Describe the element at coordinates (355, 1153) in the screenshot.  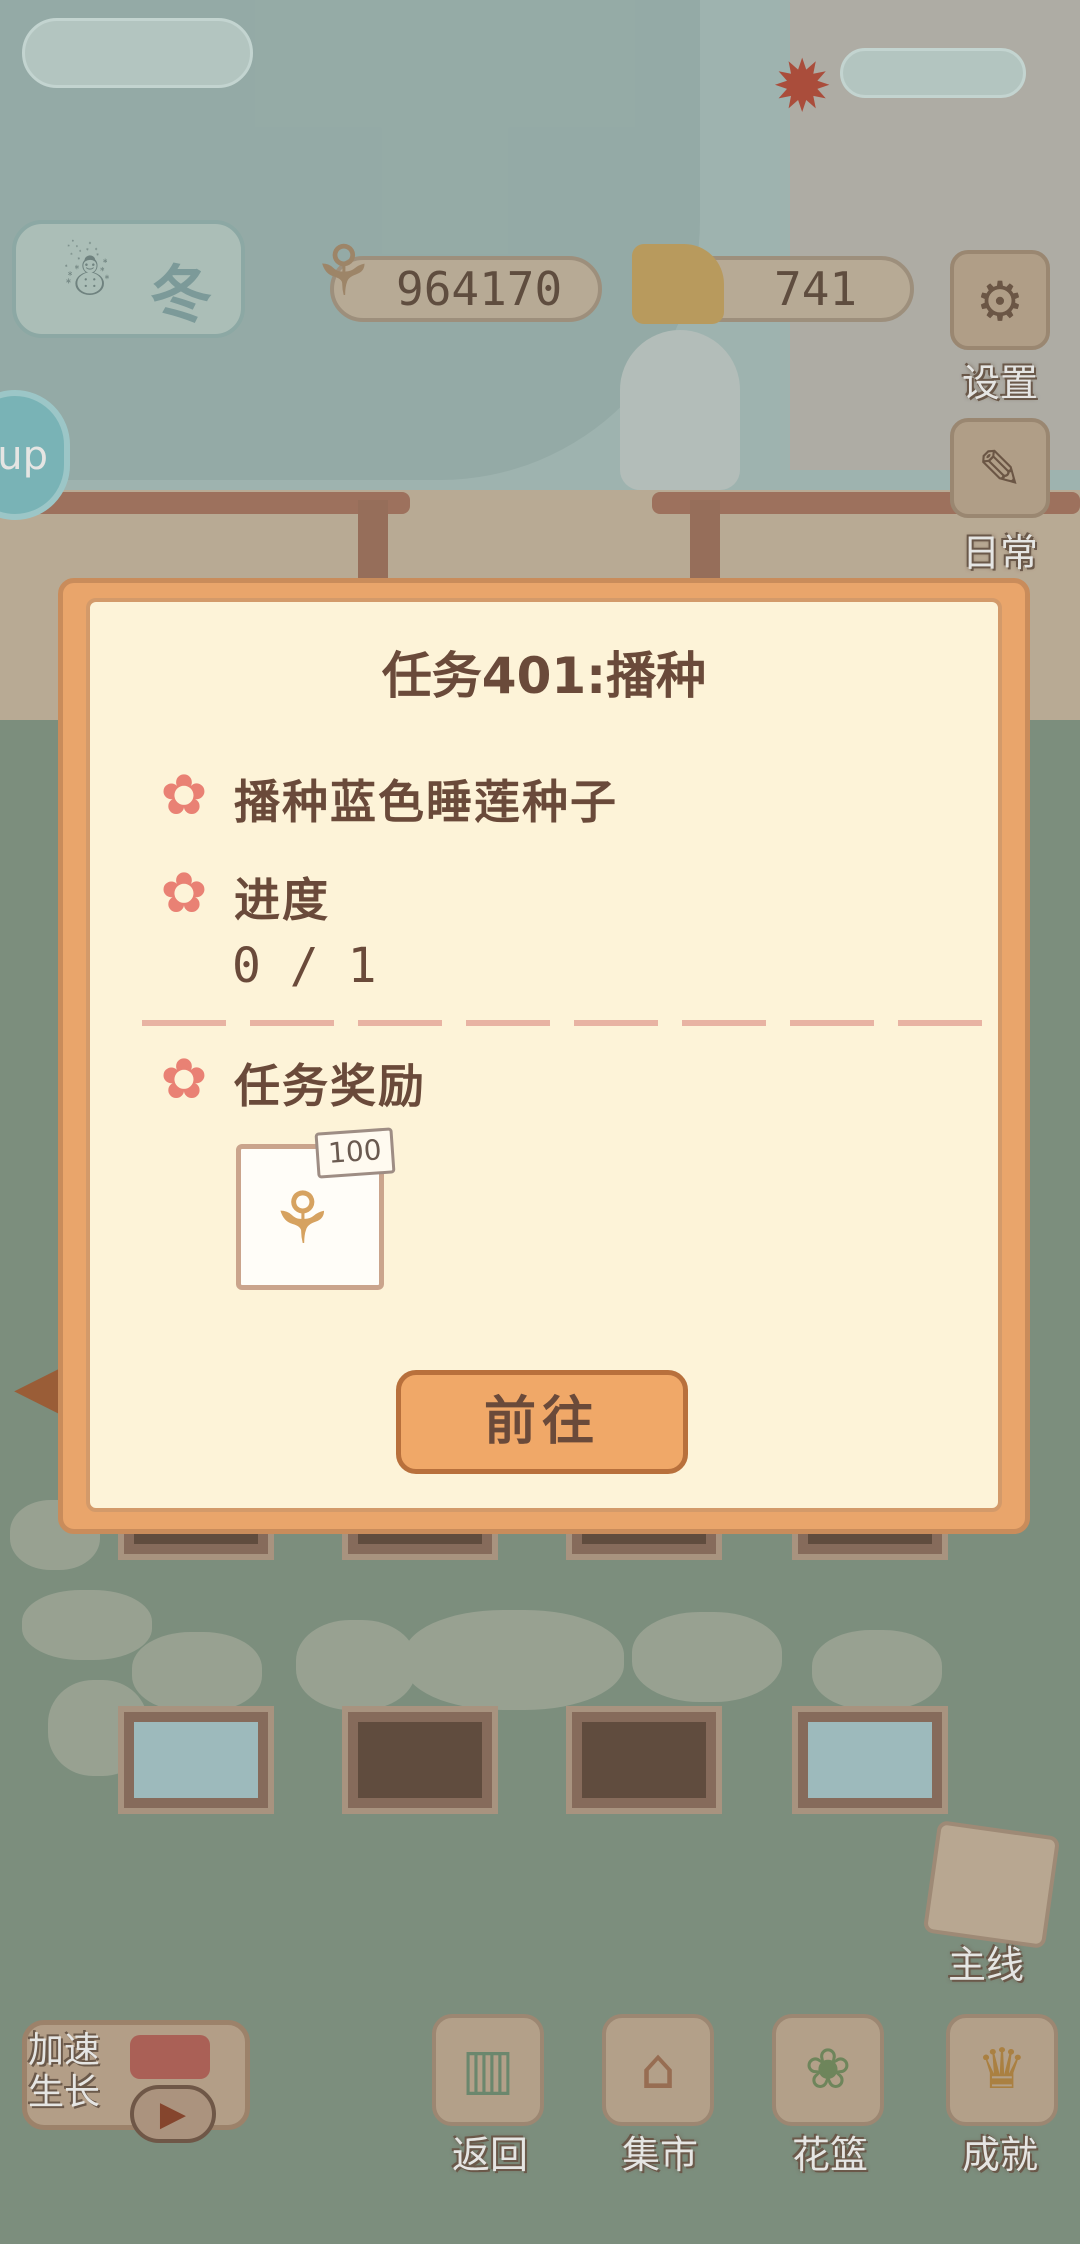
I see `reward-amount: 100` at that location.